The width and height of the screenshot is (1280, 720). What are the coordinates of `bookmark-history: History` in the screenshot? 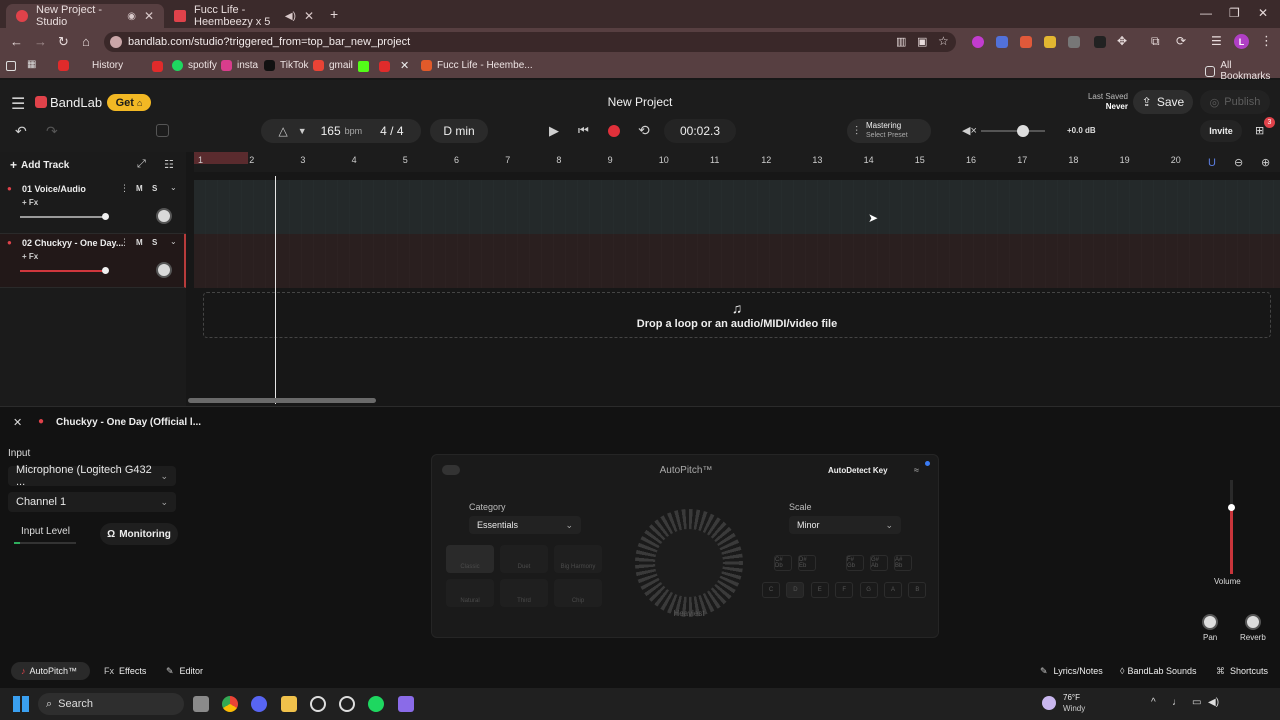 It's located at (90, 65).